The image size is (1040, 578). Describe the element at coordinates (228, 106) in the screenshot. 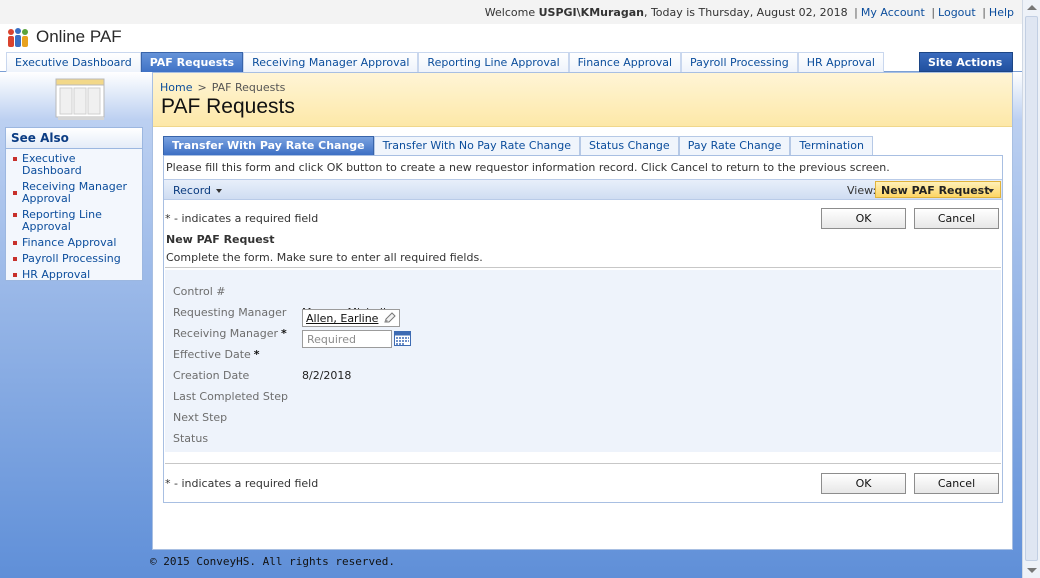

I see `page-title: PAF Requests` at that location.